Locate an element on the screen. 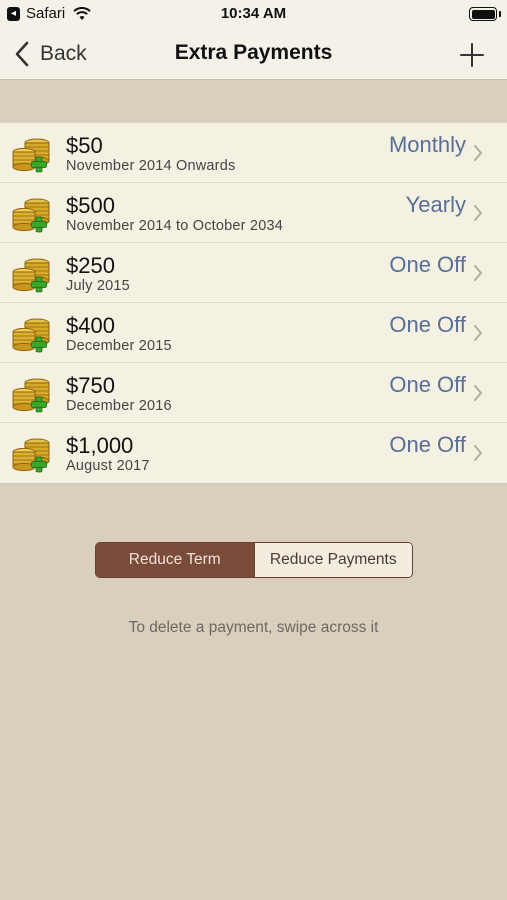 This screenshot has height=900, width=507. delete-hint: To delete a payment, swipe across it is located at coordinates (253, 627).